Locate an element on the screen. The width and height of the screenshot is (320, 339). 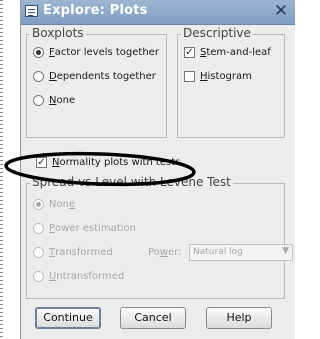
power-select-value: Natural log is located at coordinates (218, 252).